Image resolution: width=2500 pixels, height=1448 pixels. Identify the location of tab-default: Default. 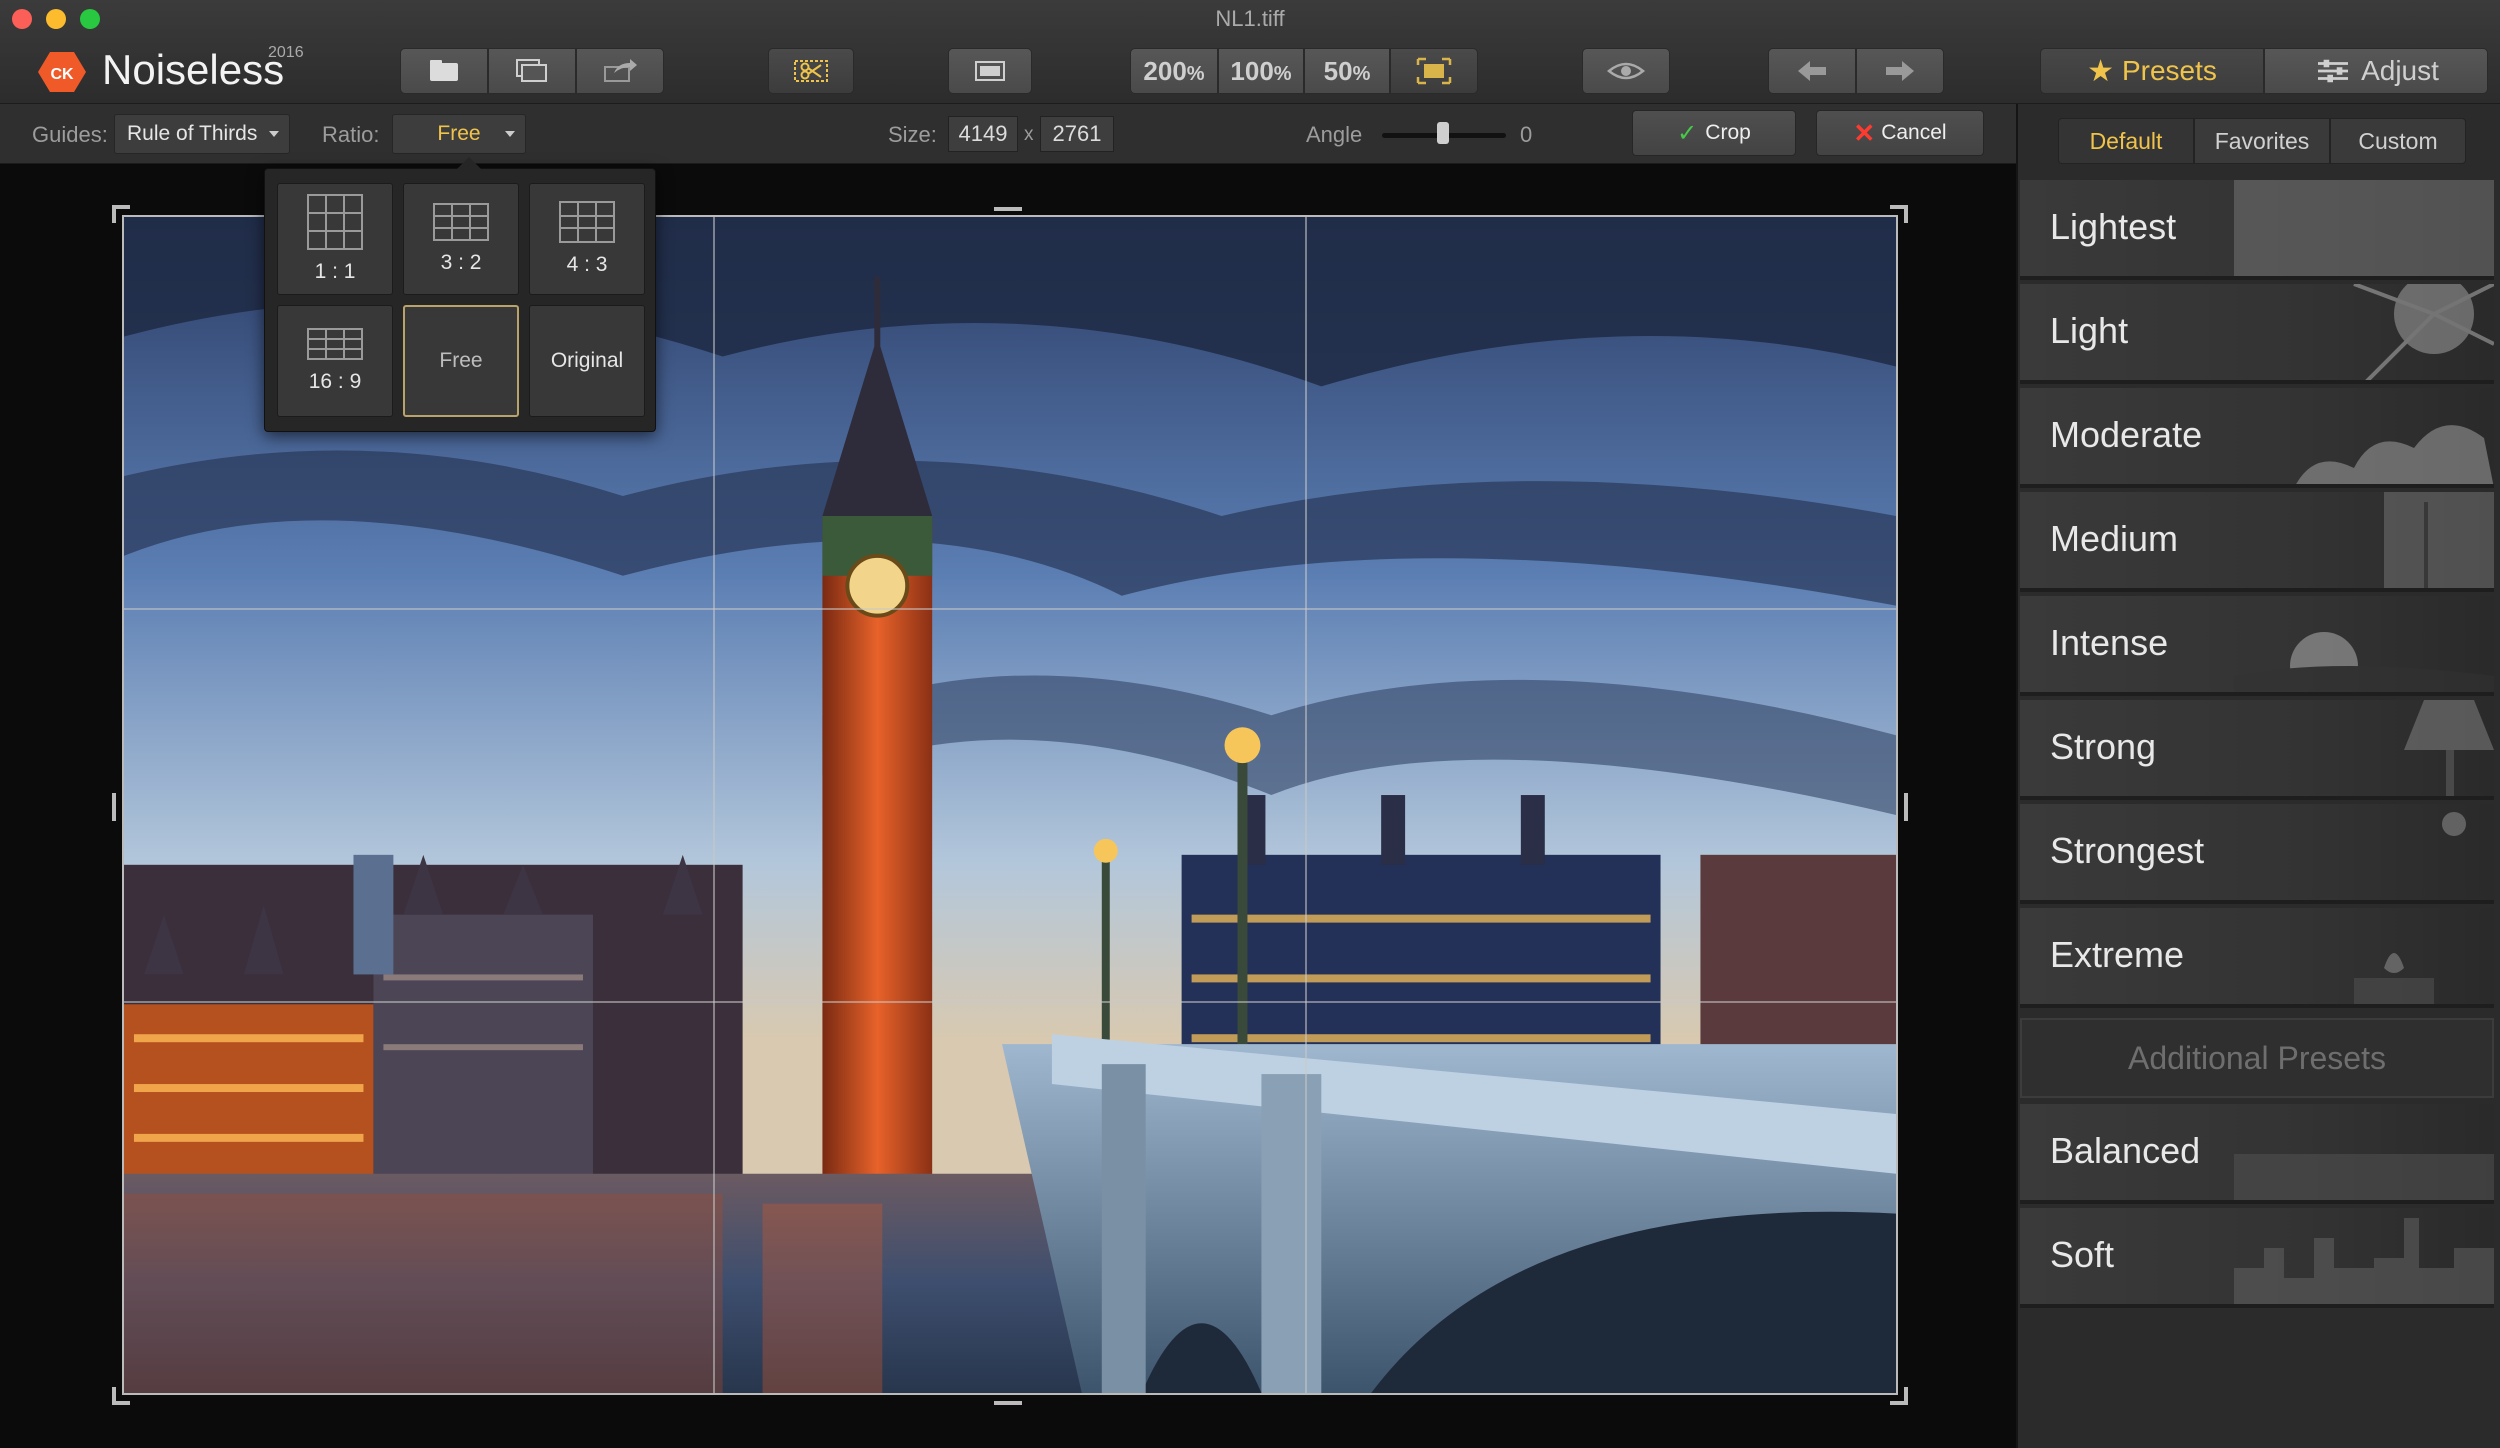
(2126, 141).